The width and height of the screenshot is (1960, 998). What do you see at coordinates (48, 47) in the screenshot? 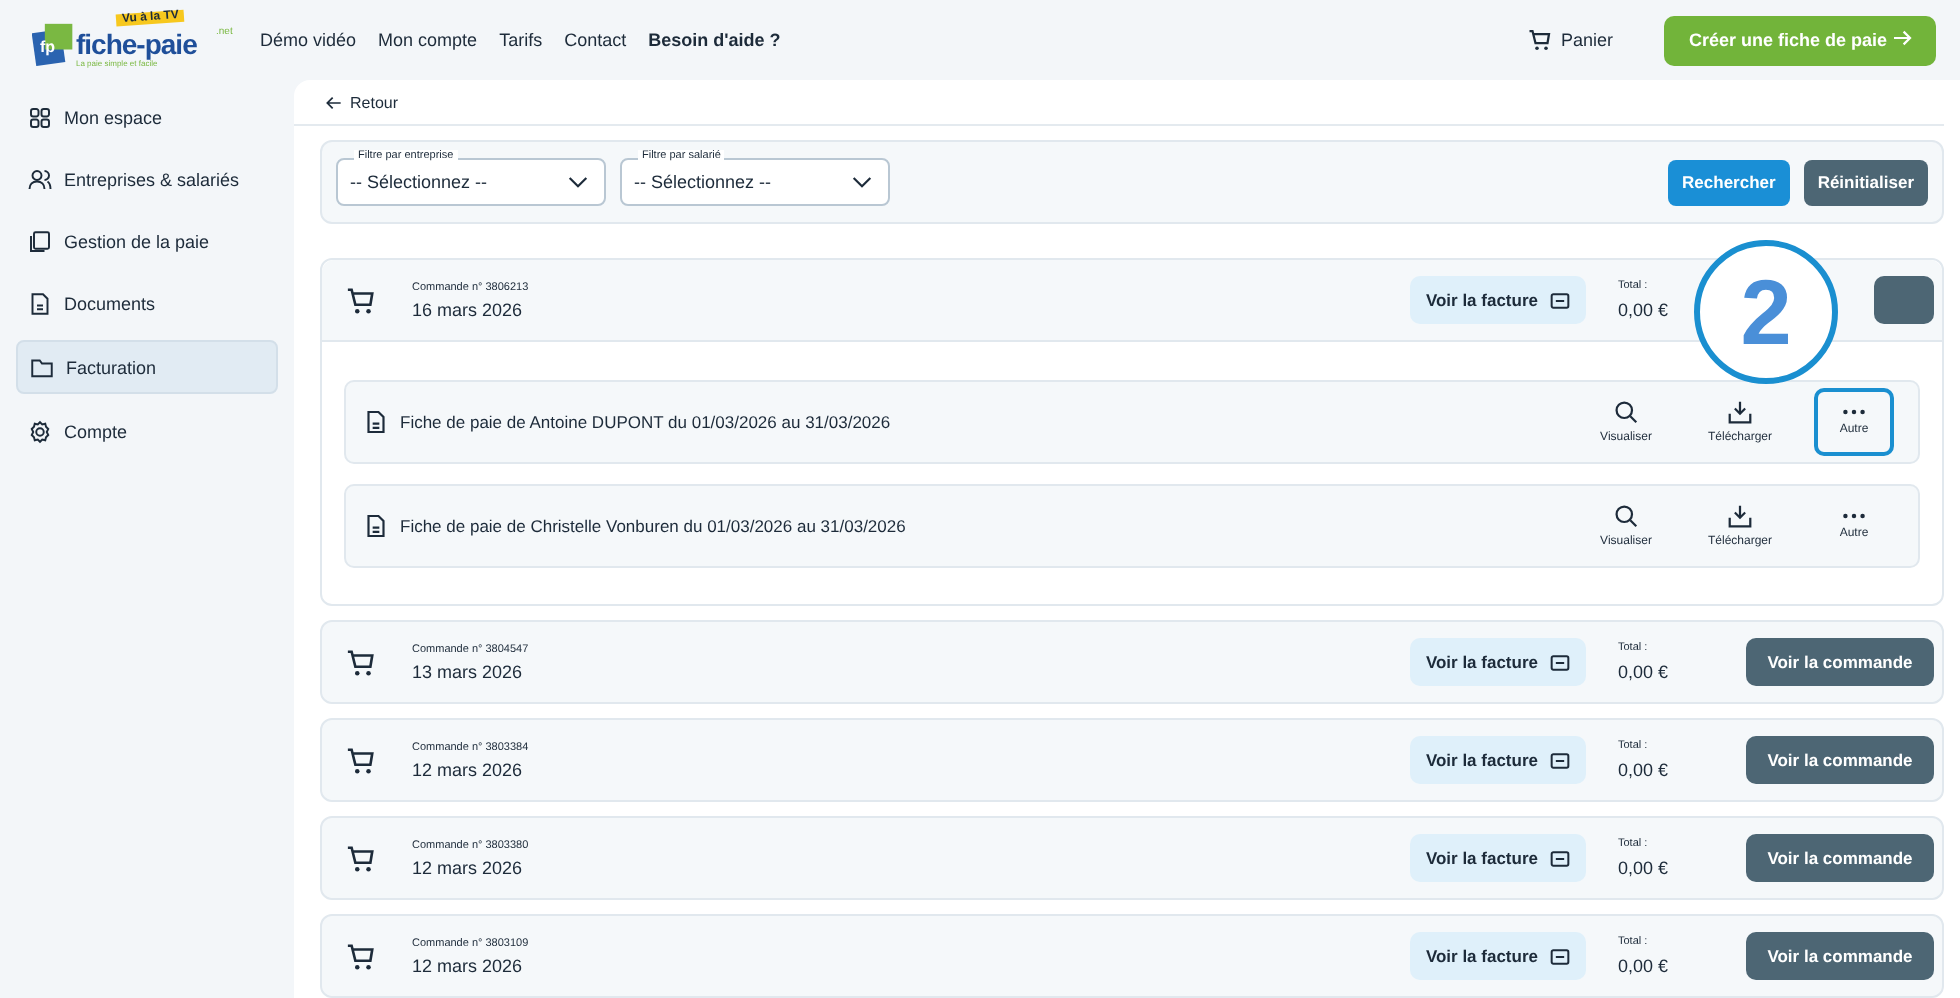
I see `logo-initials: fp` at bounding box center [48, 47].